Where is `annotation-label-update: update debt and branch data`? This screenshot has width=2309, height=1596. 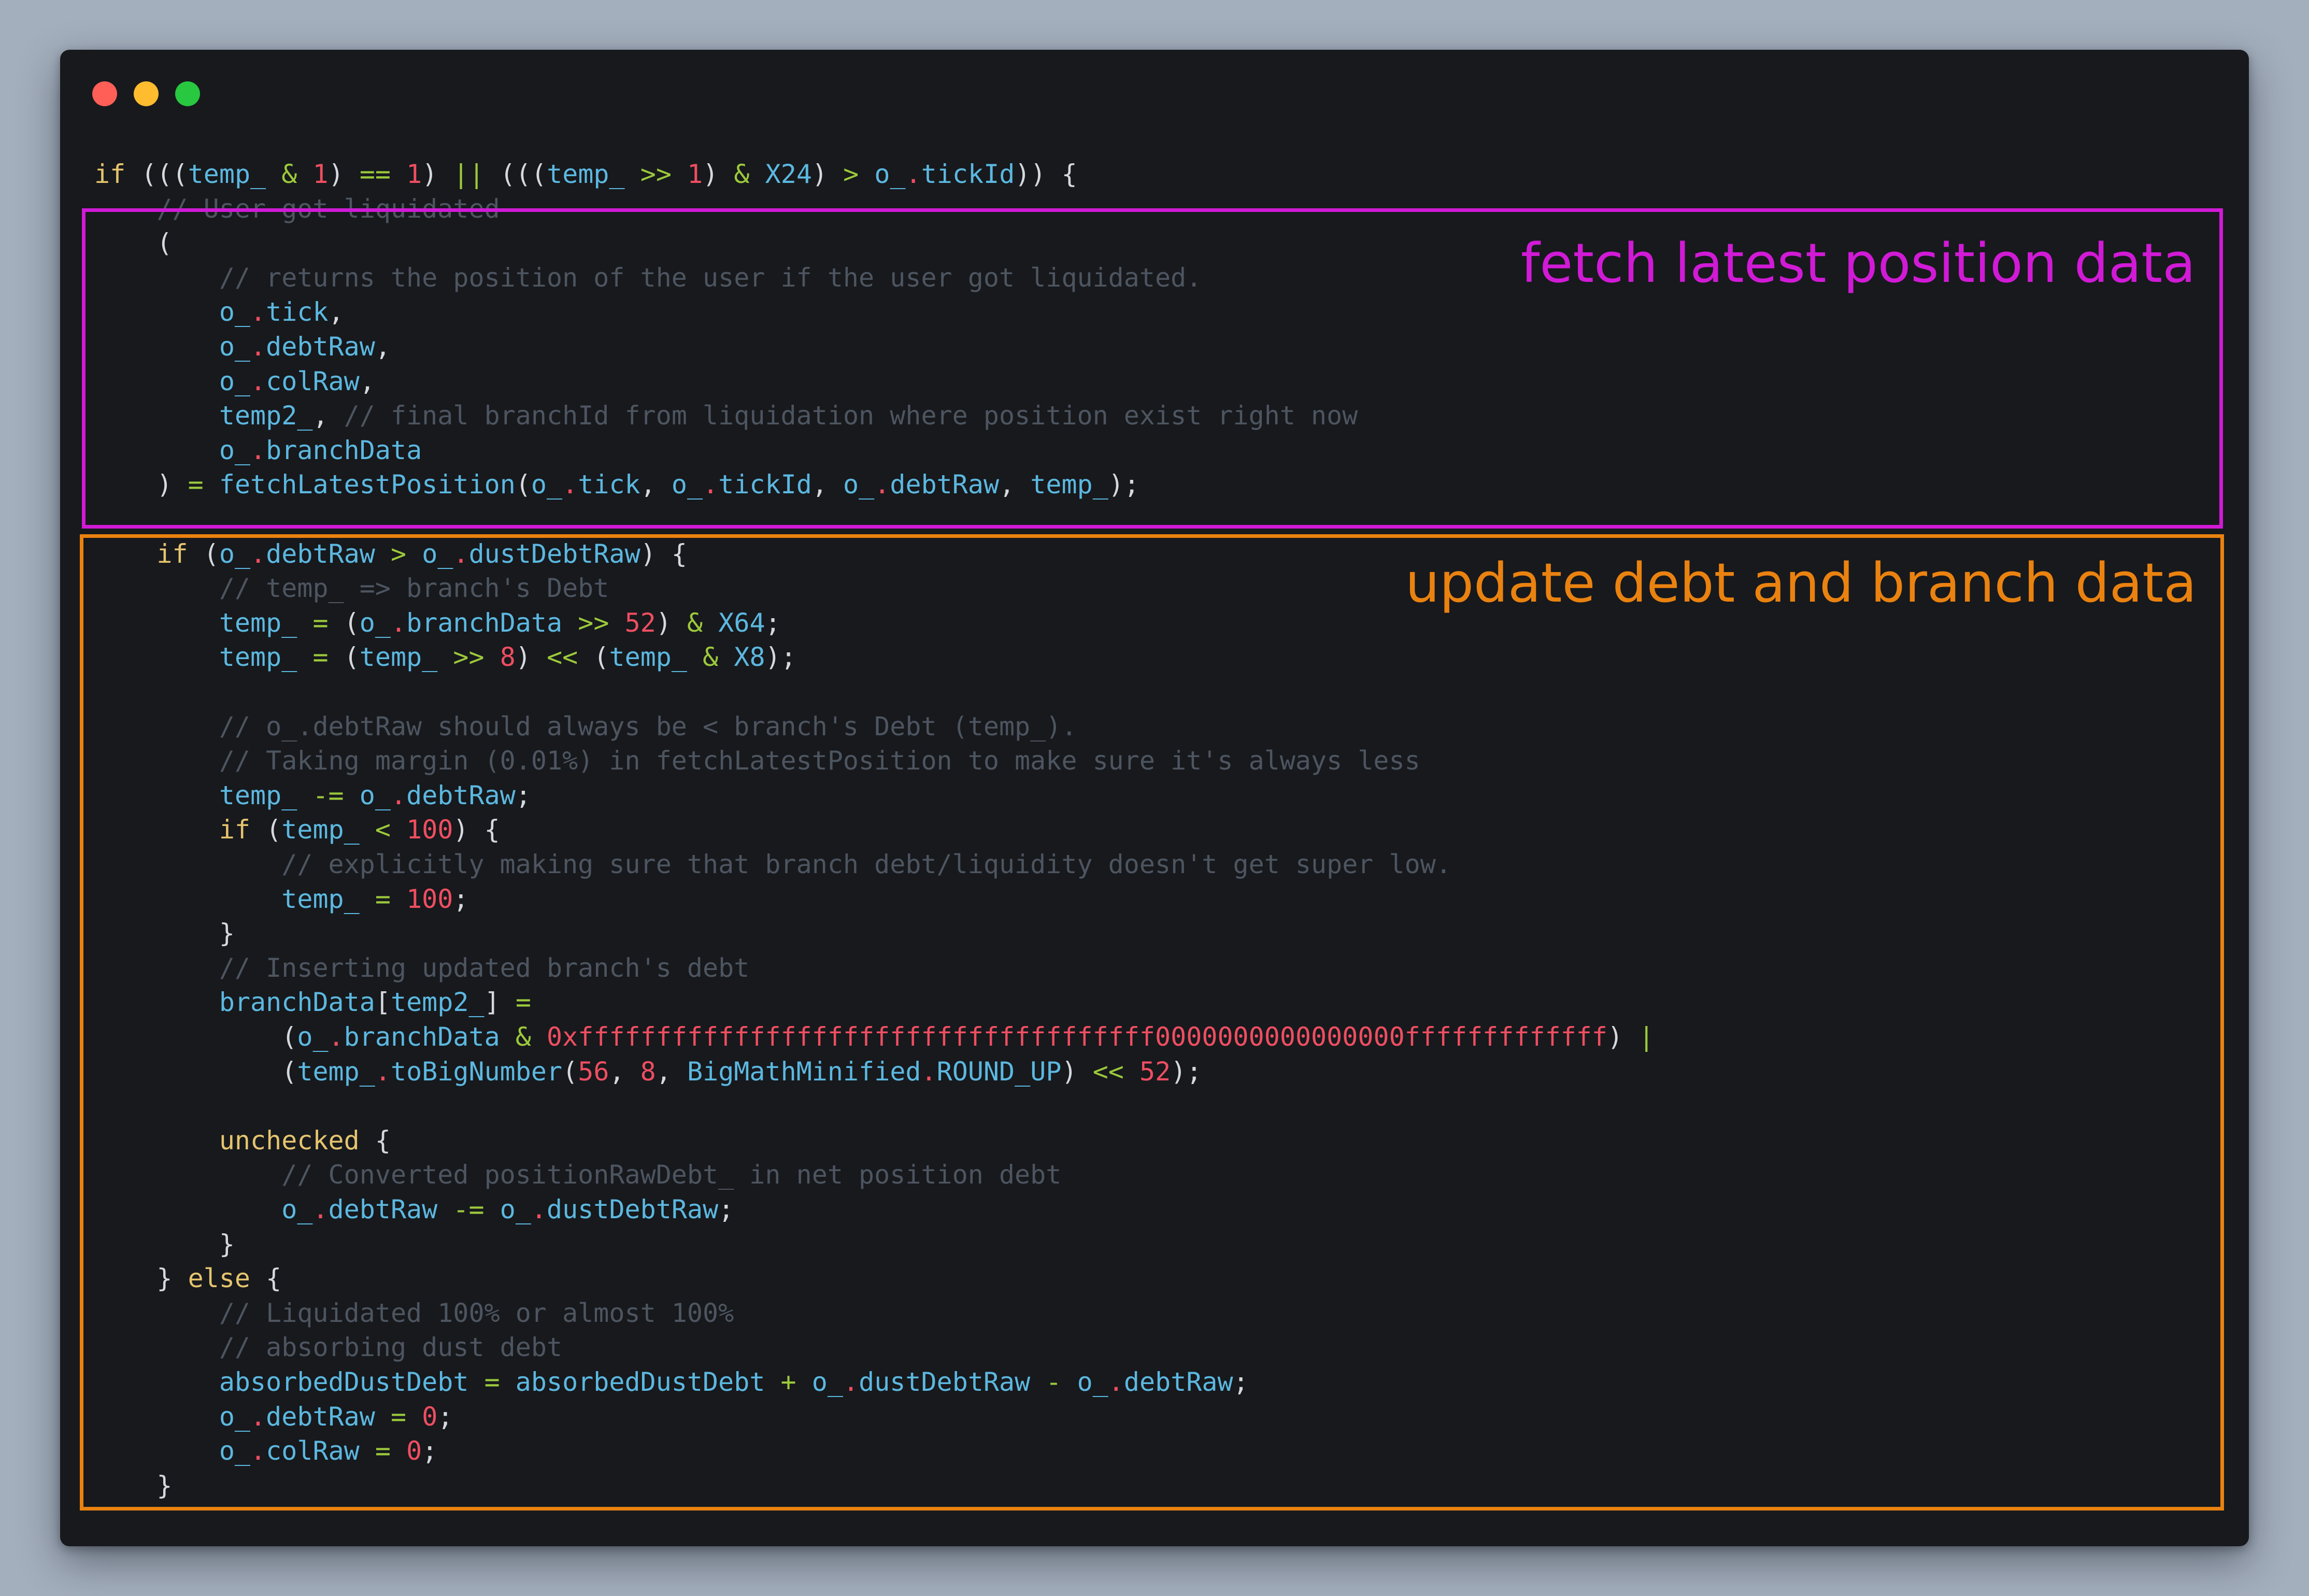 annotation-label-update: update debt and branch data is located at coordinates (1801, 583).